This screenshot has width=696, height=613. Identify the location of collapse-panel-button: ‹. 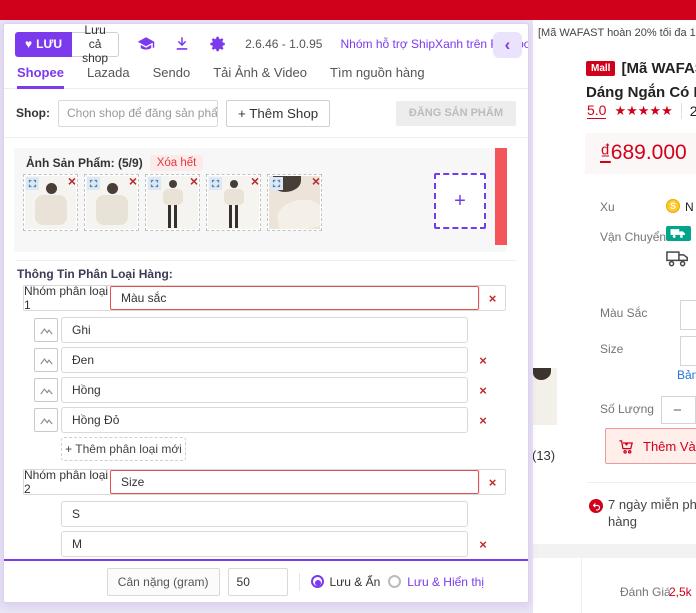
(507, 45).